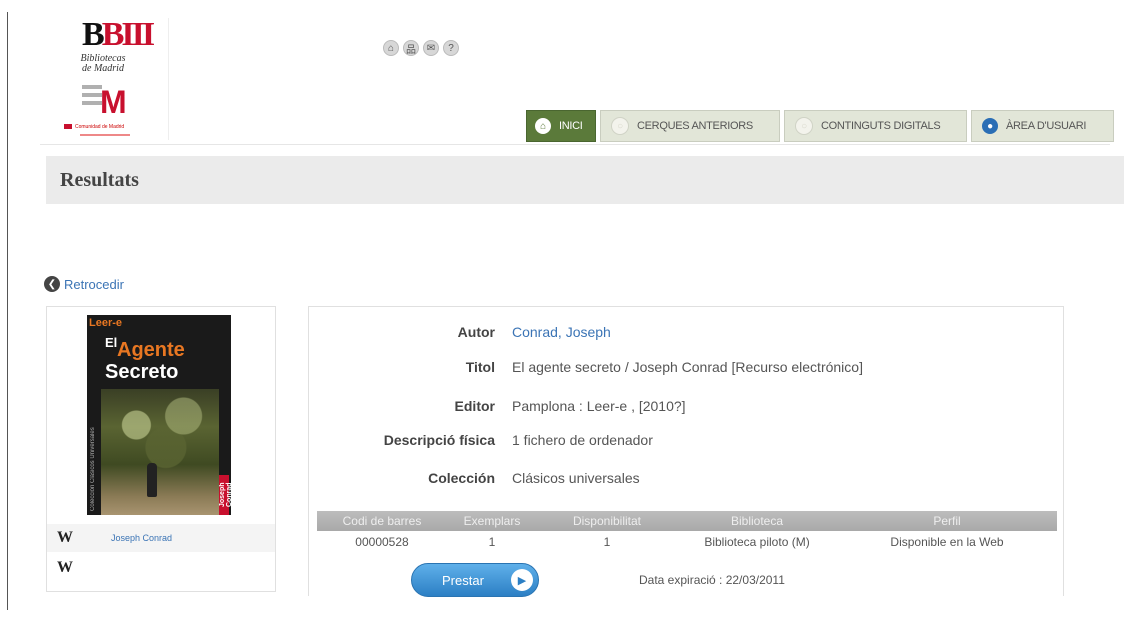  Describe the element at coordinates (93, 469) in the screenshot. I see `cover-collection-spine: Colección Clásicos Universales` at that location.